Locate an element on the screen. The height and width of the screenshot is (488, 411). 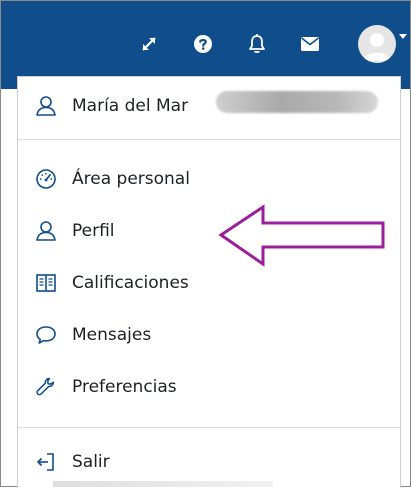
chevron-down-icon is located at coordinates (403, 36).